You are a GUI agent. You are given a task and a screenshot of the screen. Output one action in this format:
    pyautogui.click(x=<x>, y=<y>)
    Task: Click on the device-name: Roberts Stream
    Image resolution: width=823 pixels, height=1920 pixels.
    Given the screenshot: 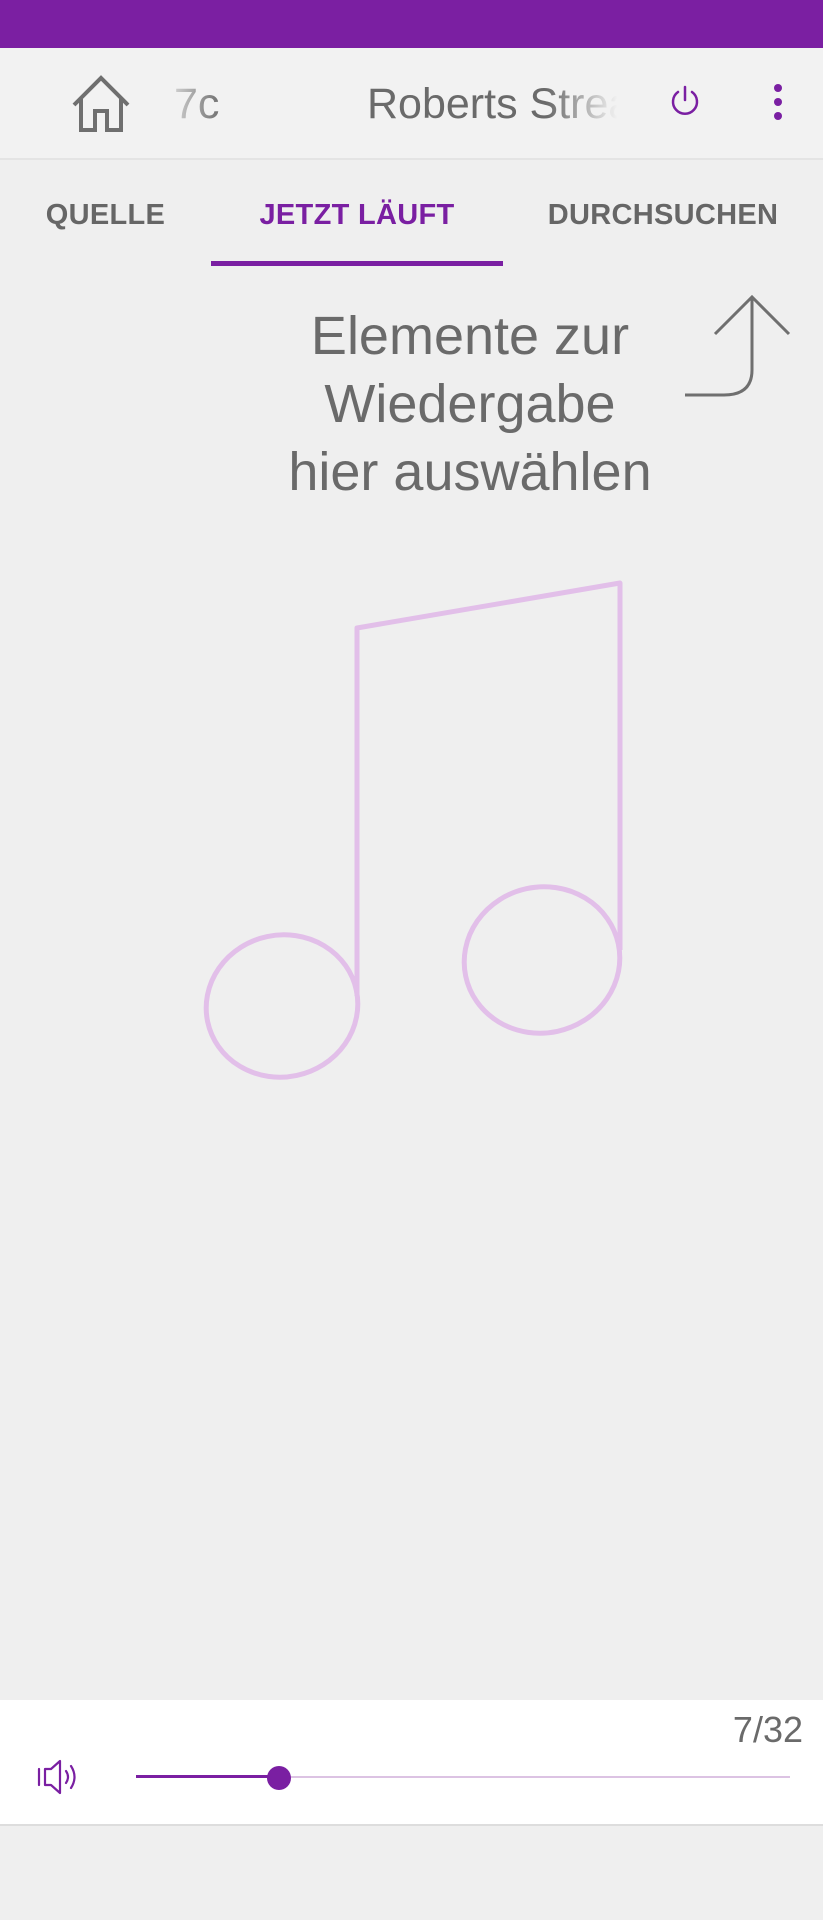 What is the action you would take?
    pyautogui.click(x=492, y=104)
    